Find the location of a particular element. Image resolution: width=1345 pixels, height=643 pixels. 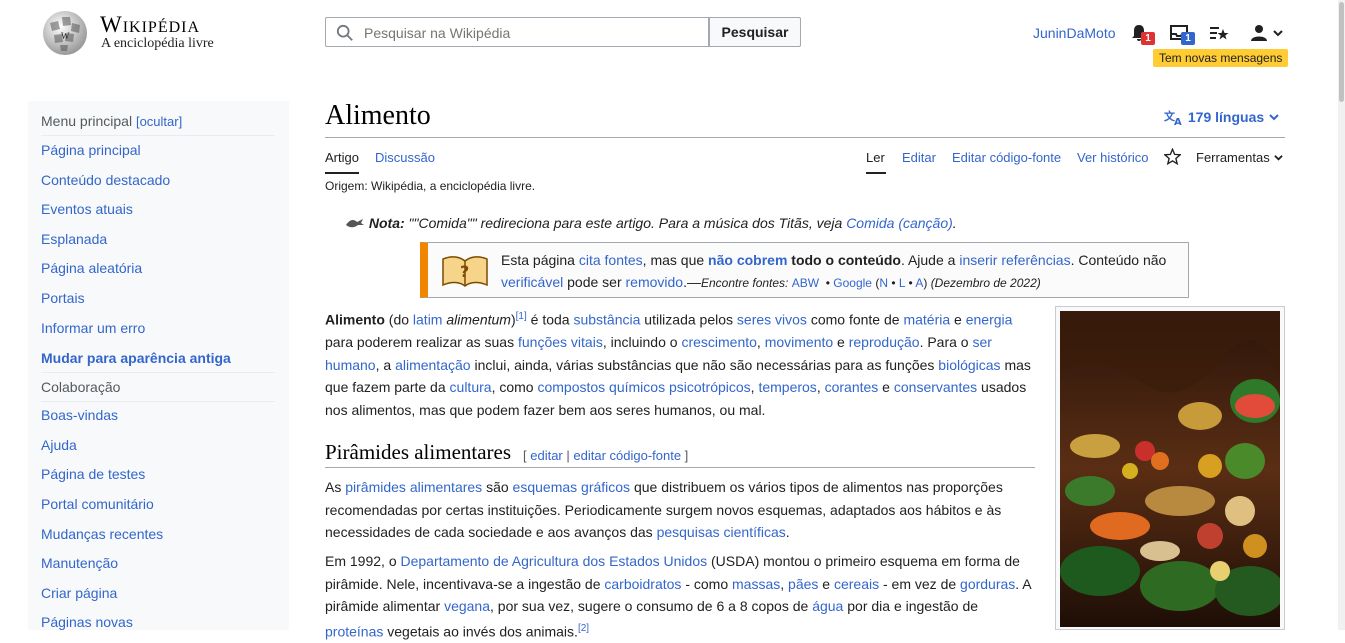

svg-text: A is located at coordinates (1178, 121).